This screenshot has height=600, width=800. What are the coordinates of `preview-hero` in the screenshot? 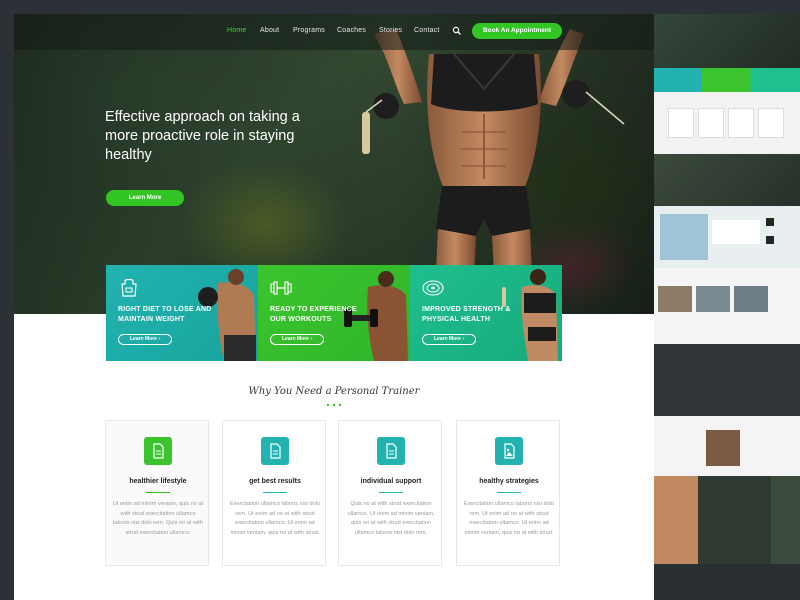 It's located at (727, 41).